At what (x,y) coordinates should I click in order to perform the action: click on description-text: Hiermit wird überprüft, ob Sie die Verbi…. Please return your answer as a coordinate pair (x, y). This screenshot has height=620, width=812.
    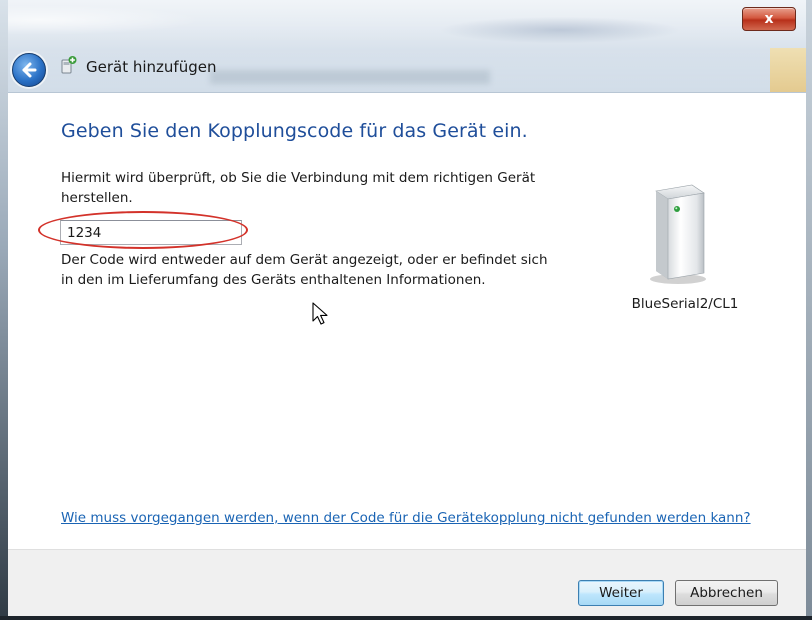
    Looking at the image, I should click on (298, 188).